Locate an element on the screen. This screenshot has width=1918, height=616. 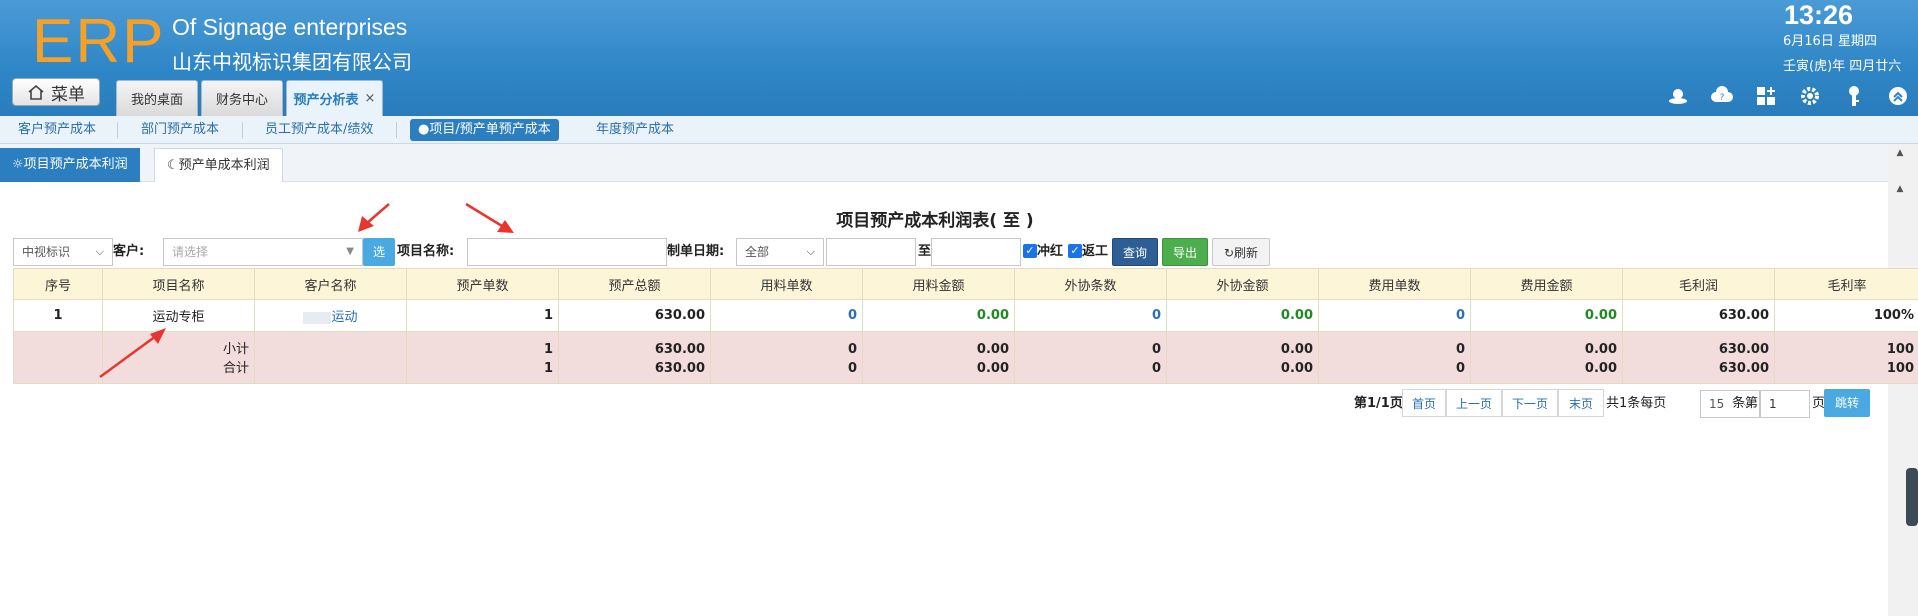
tab-order-profit: ☾预产单成本利润 is located at coordinates (218, 165).